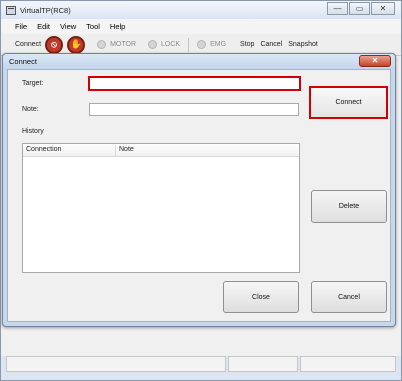 This screenshot has width=402, height=381. I want to click on maximize-button: ▭, so click(359, 8).